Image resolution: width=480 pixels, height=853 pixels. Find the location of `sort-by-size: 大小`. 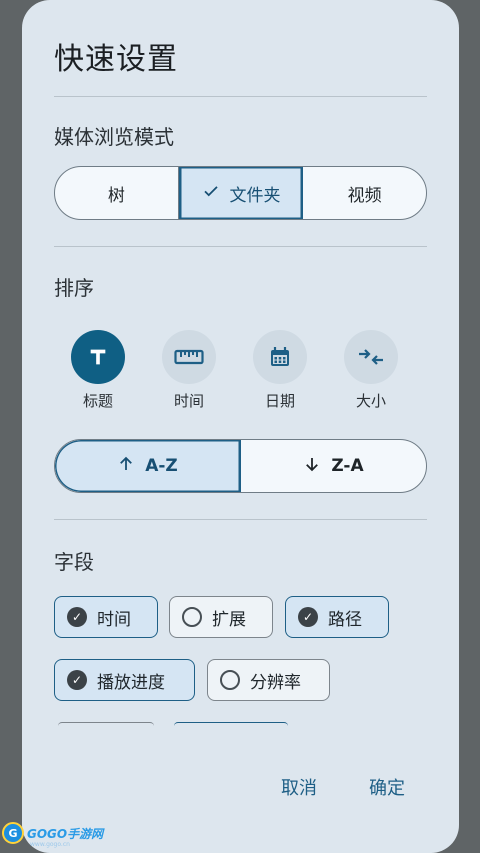

sort-by-size: 大小 is located at coordinates (371, 370).